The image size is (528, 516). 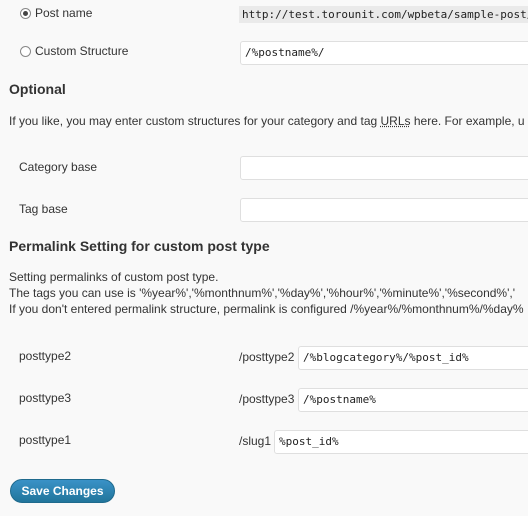 I want to click on posttype2-label: posttype2, so click(x=45, y=356).